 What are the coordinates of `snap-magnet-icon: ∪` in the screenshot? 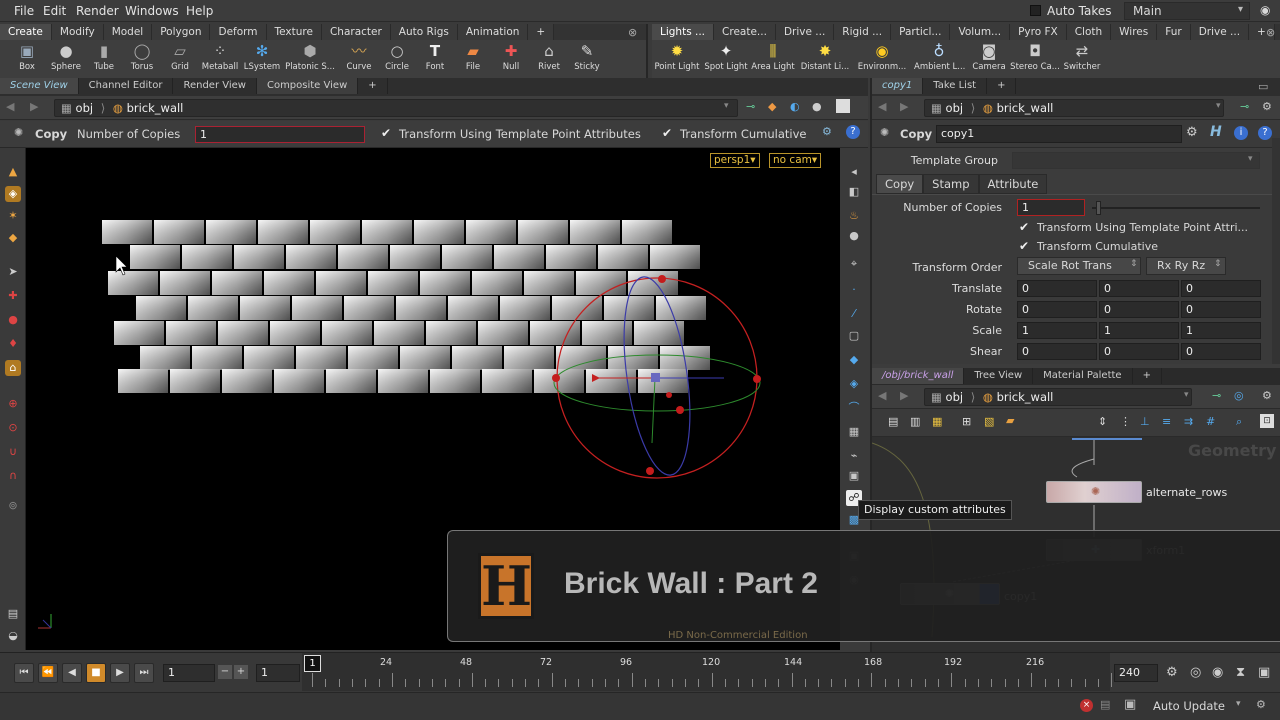 It's located at (13, 452).